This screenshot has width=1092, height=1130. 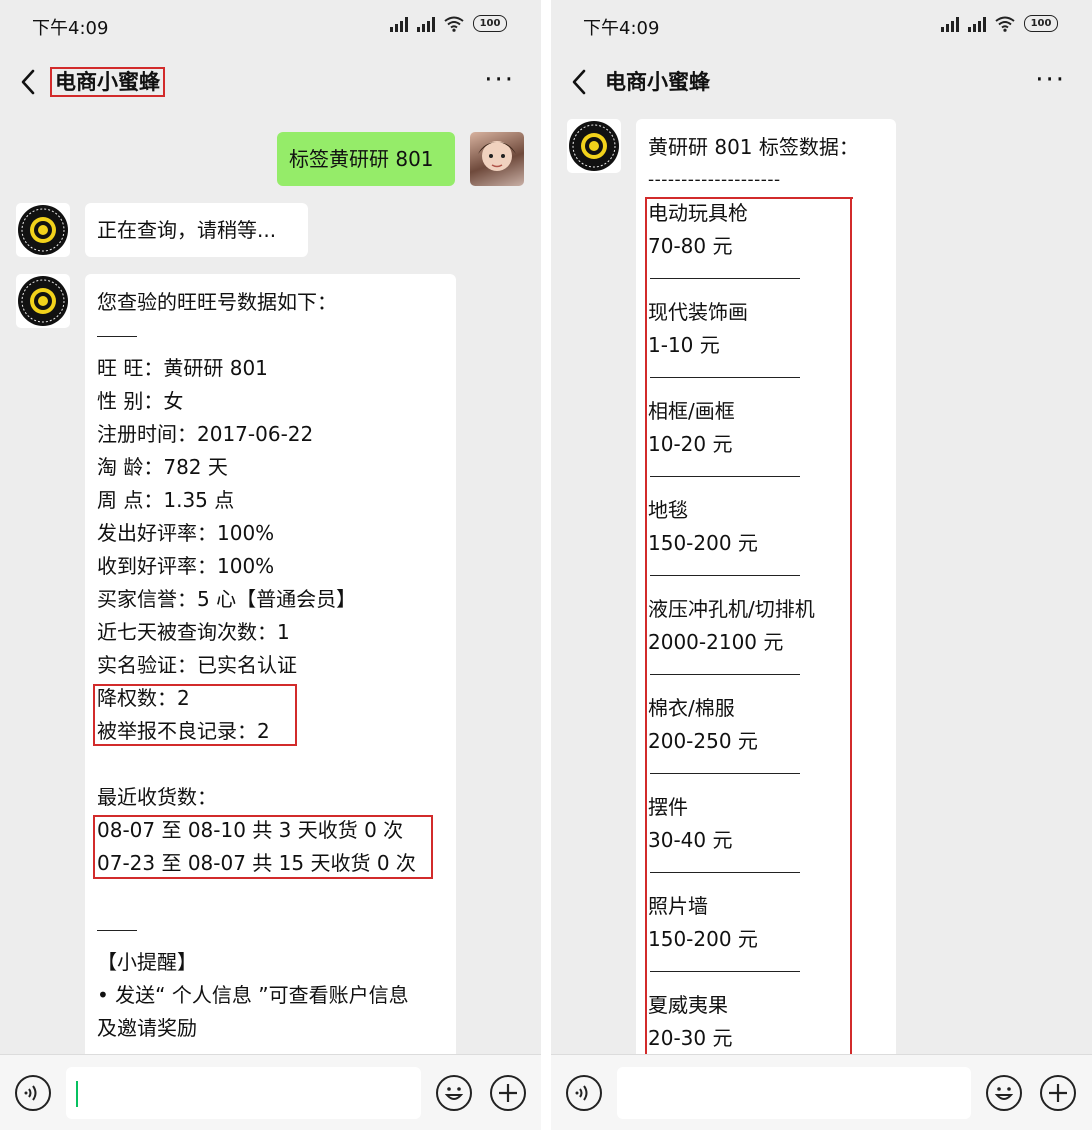 What do you see at coordinates (361, 159) in the screenshot?
I see `user-message-text: 标签黄研研 801` at bounding box center [361, 159].